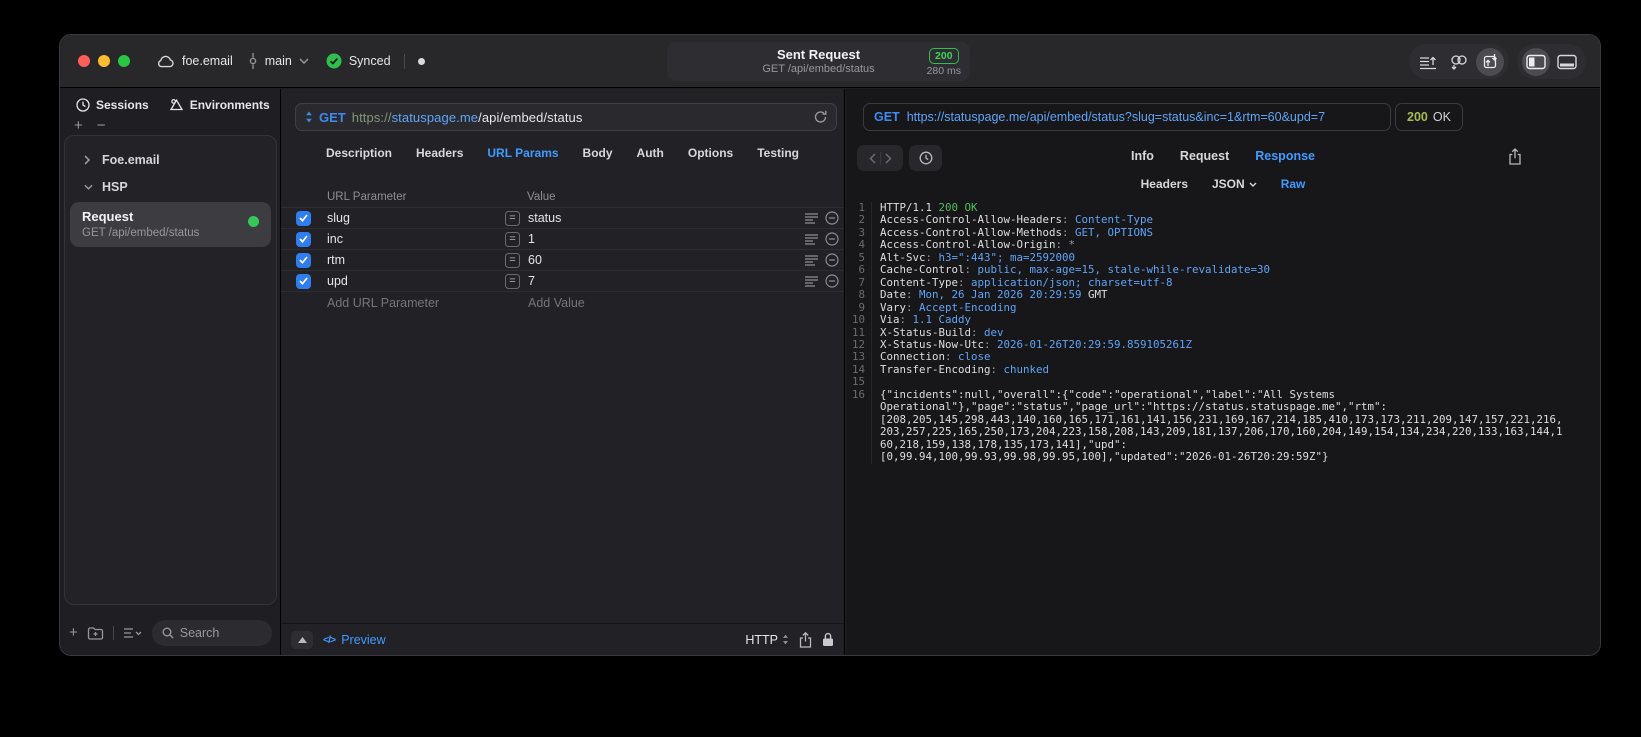 The width and height of the screenshot is (1641, 737). Describe the element at coordinates (778, 153) in the screenshot. I see `tab-testing: Testing` at that location.